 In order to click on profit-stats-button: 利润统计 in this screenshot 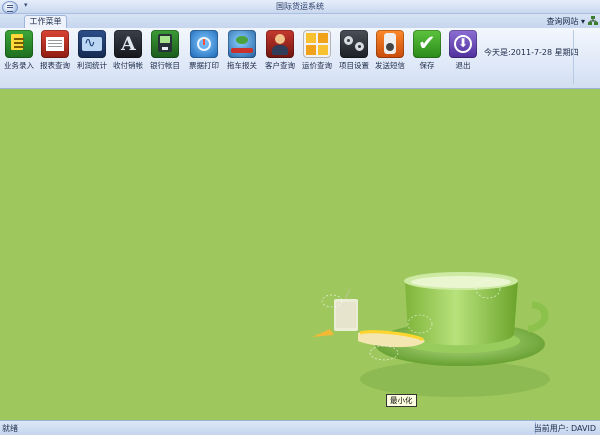, I will do `click(92, 53)`.